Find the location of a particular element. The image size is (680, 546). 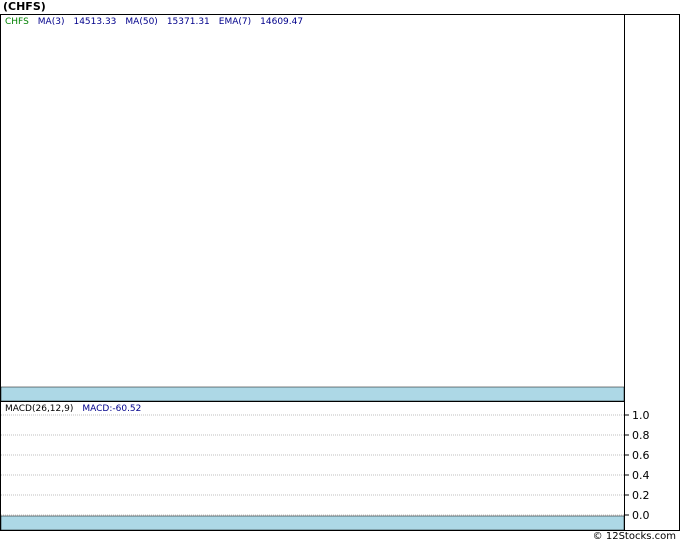

macd-legend-value: -60.52 is located at coordinates (126, 409).